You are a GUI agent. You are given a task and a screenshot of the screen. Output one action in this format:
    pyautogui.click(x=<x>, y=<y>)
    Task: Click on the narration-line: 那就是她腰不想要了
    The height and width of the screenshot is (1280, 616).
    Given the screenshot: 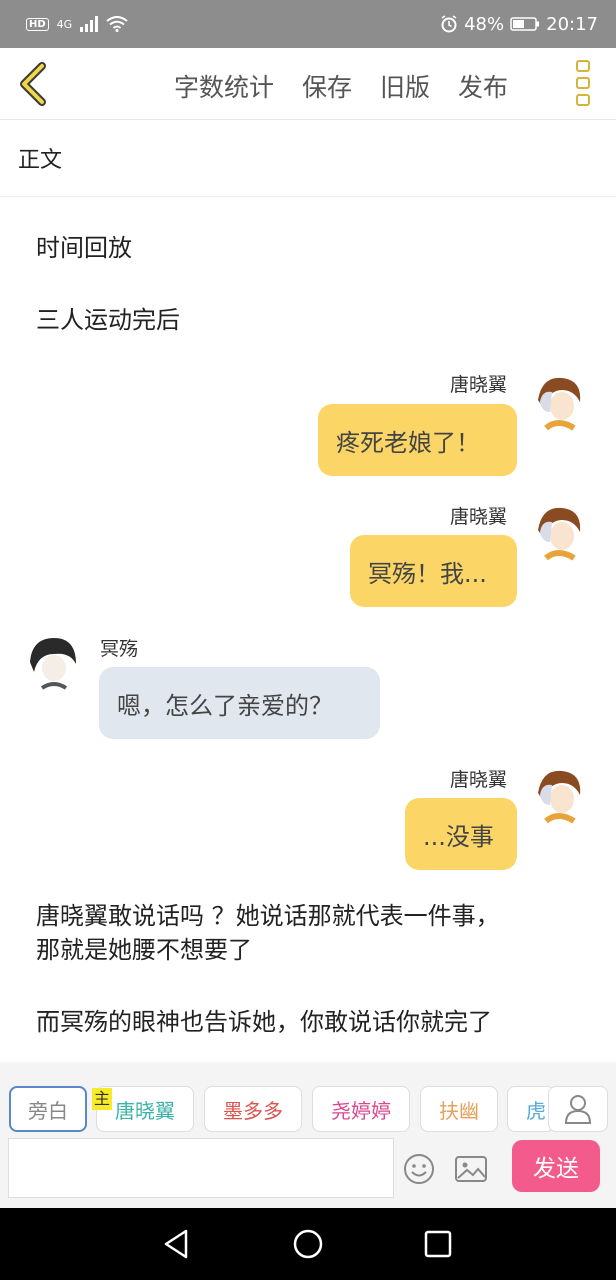 What is the action you would take?
    pyautogui.click(x=144, y=950)
    